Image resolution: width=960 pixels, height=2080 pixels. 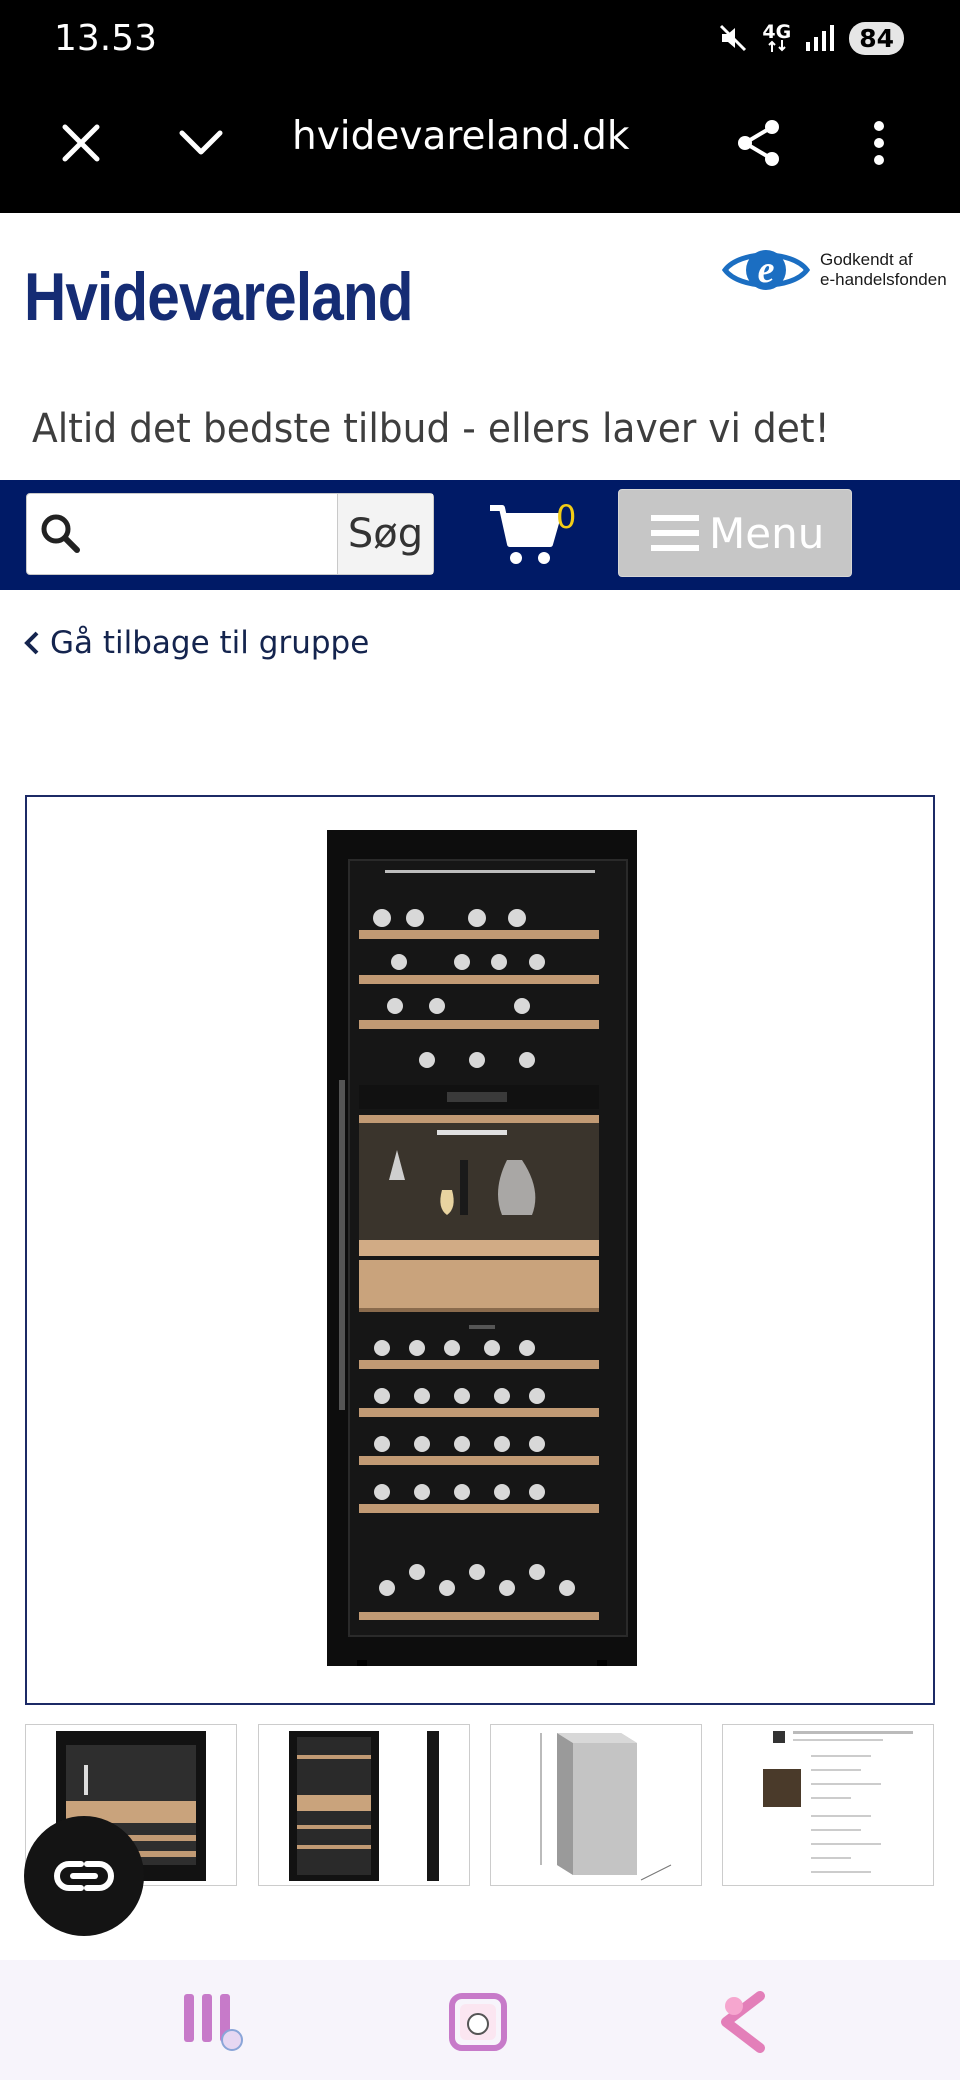 What do you see at coordinates (606, 1807) in the screenshot?
I see `thumb-dimension-drawing-image` at bounding box center [606, 1807].